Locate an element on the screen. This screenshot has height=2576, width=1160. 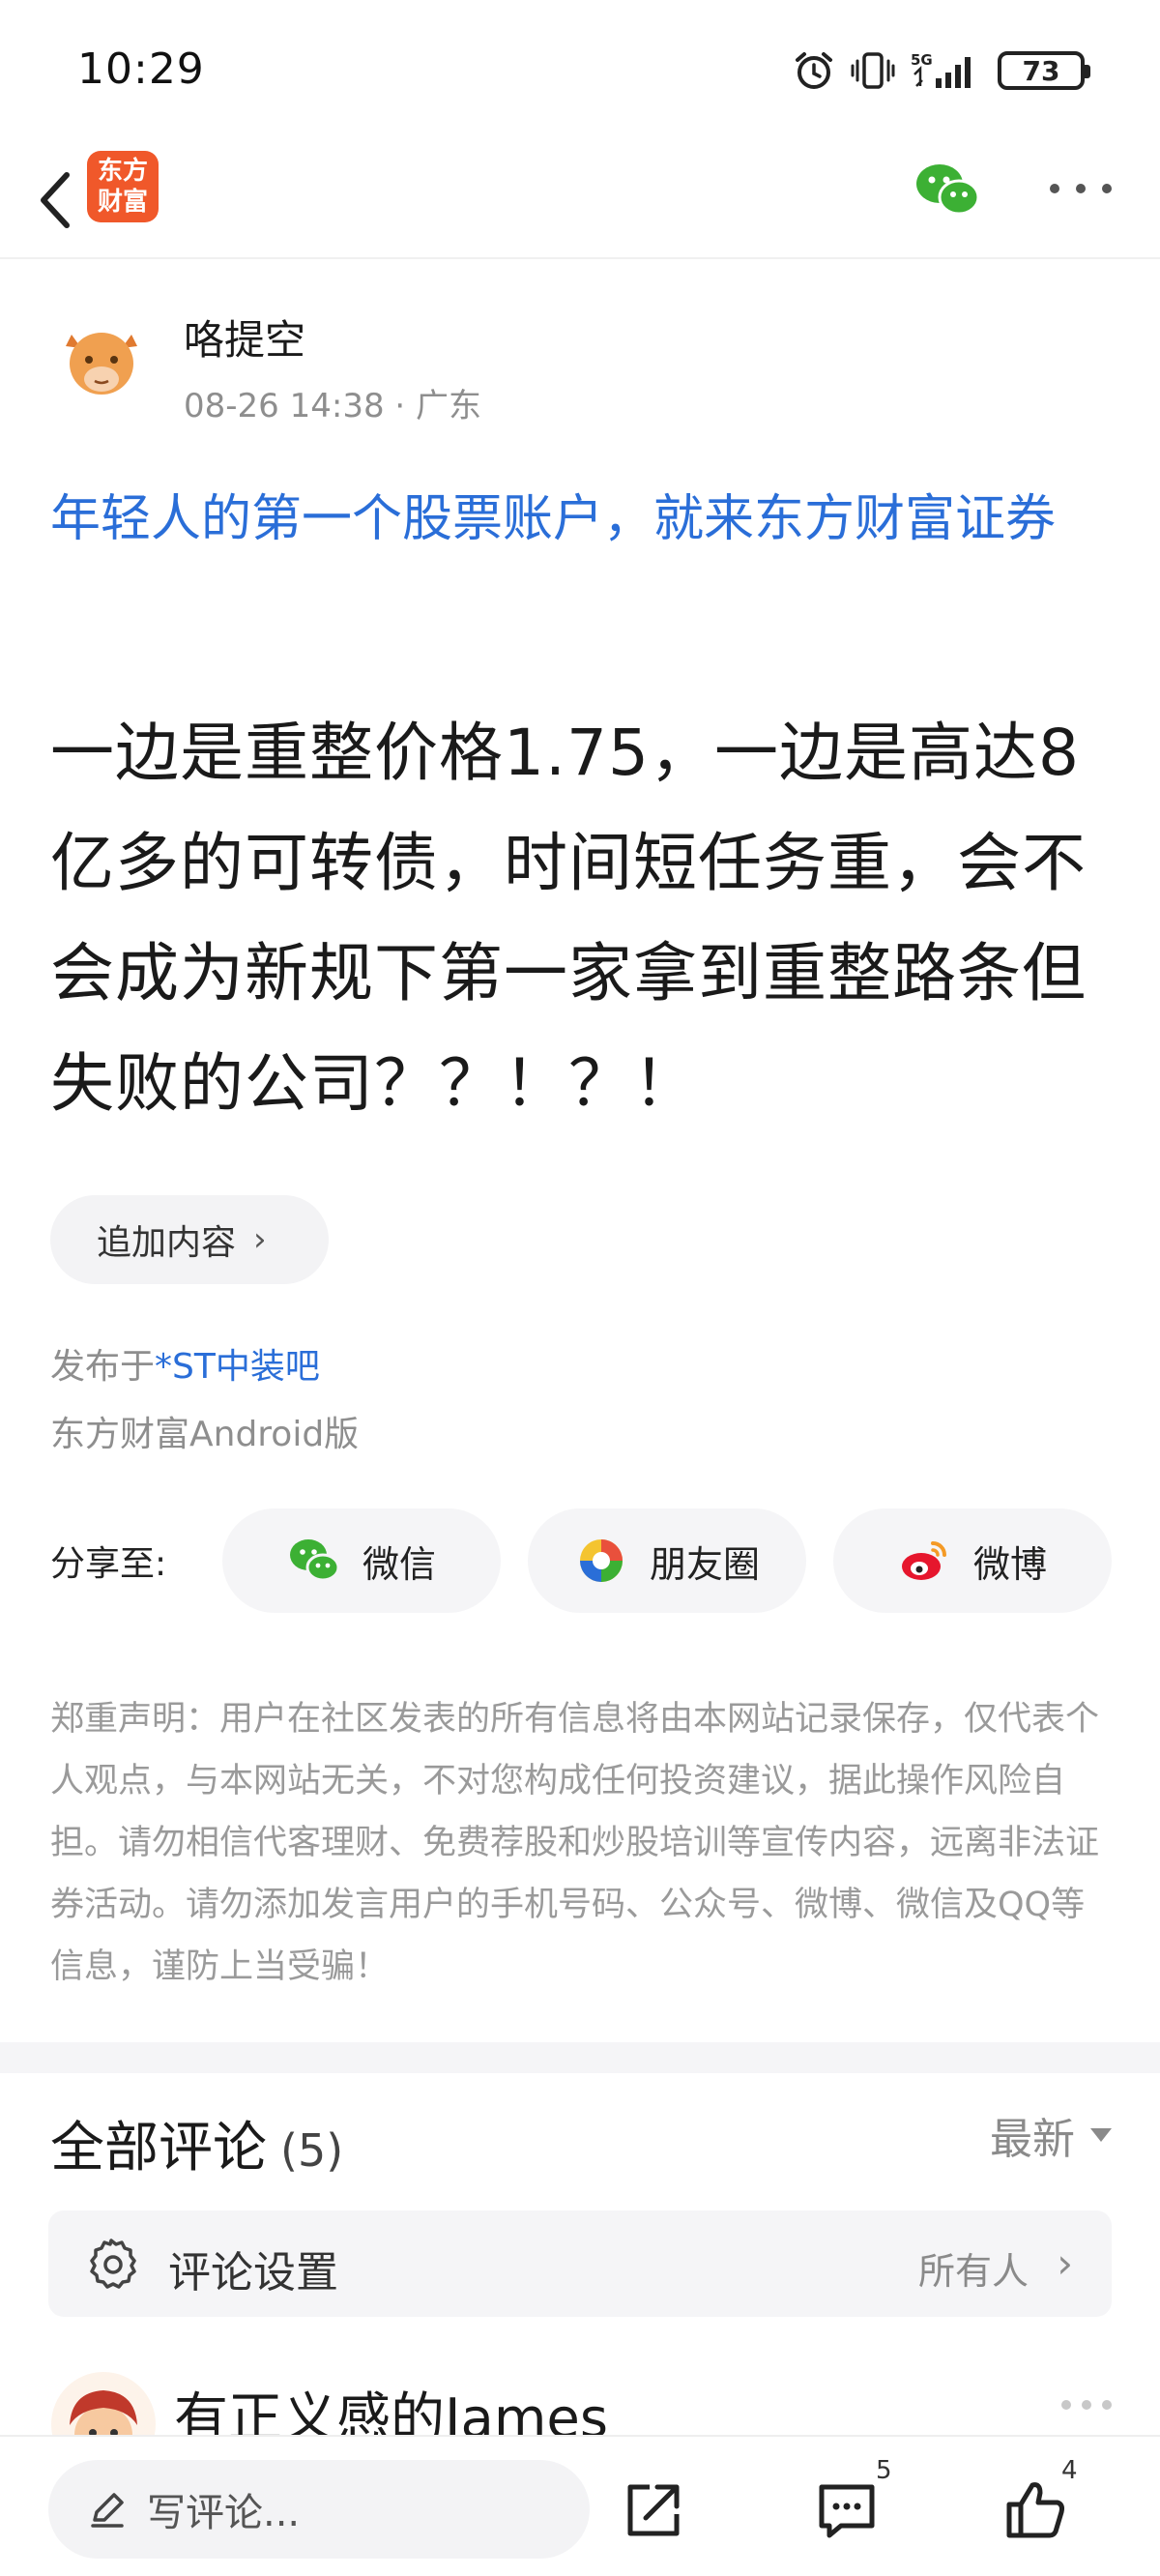
status-bar: 10:29 5G 73 is located at coordinates (580, 72).